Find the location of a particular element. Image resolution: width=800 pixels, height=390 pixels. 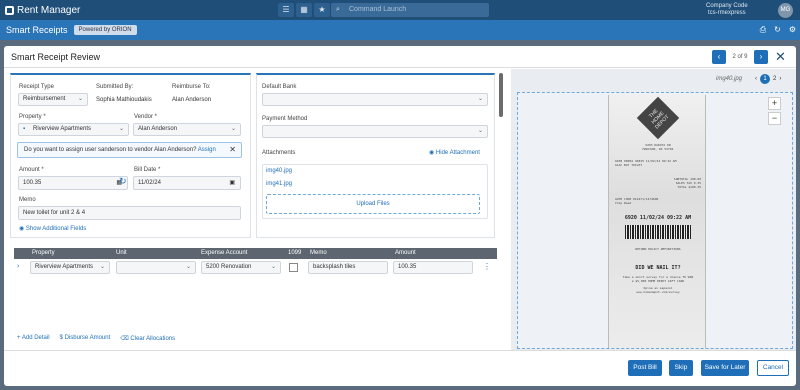

skip-button: Skip is located at coordinates (681, 368).